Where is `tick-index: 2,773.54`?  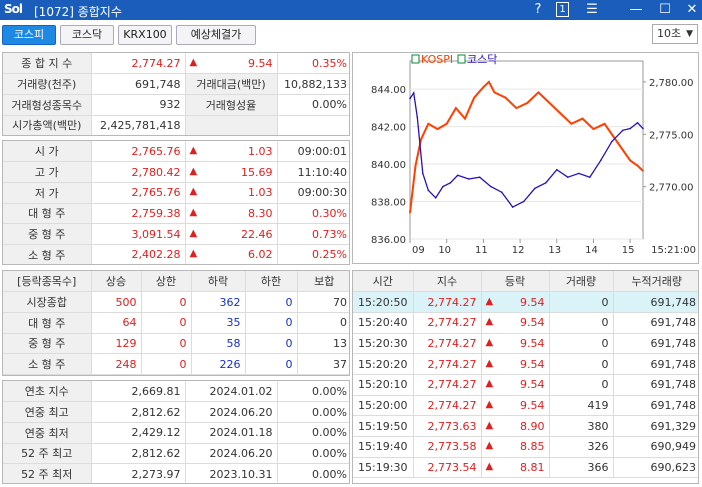
tick-index: 2,773.54 is located at coordinates (447, 468).